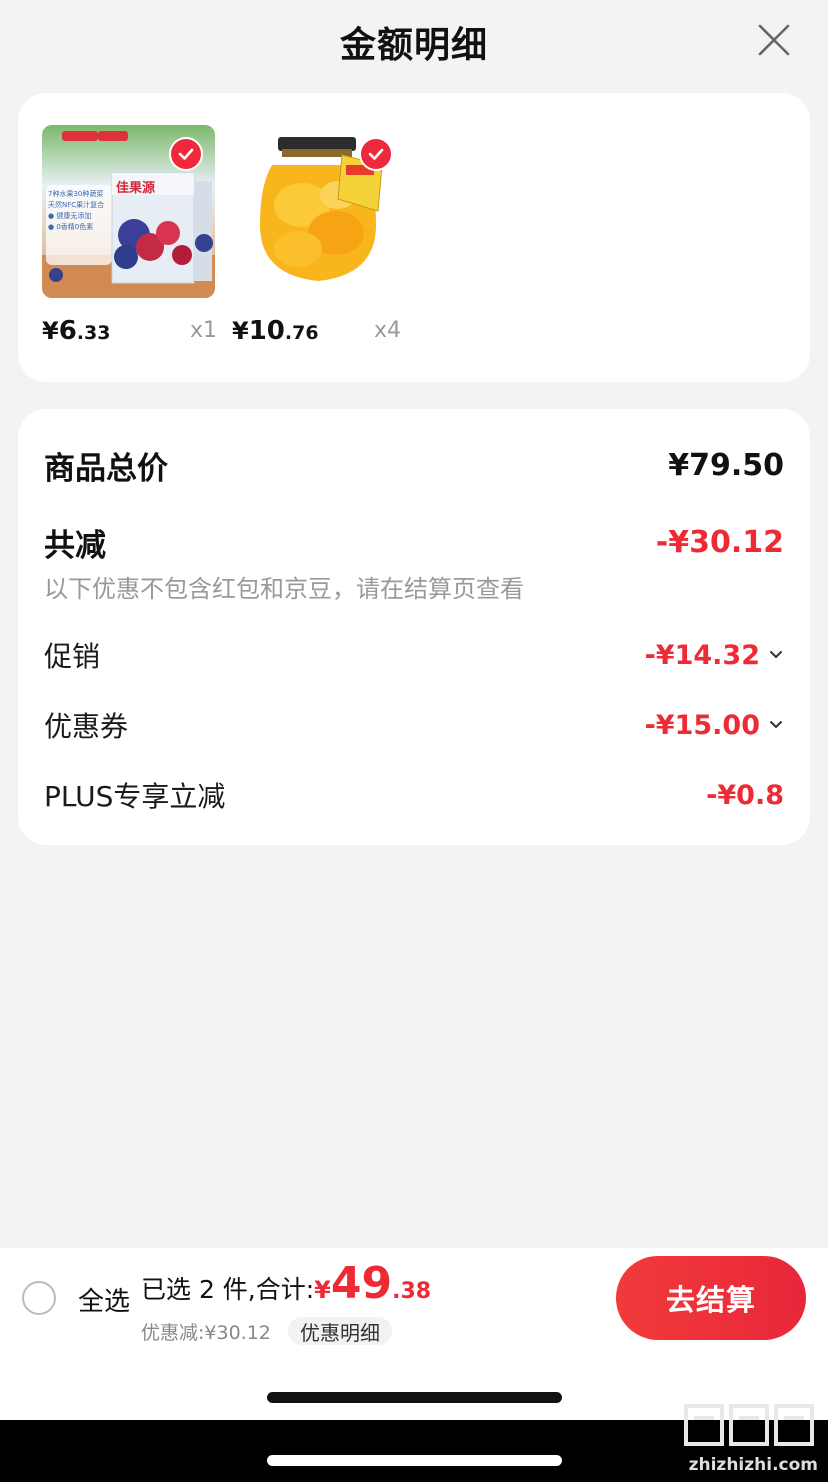 The image size is (828, 1482). What do you see at coordinates (414, 1460) in the screenshot?
I see `home-indicator-secondary` at bounding box center [414, 1460].